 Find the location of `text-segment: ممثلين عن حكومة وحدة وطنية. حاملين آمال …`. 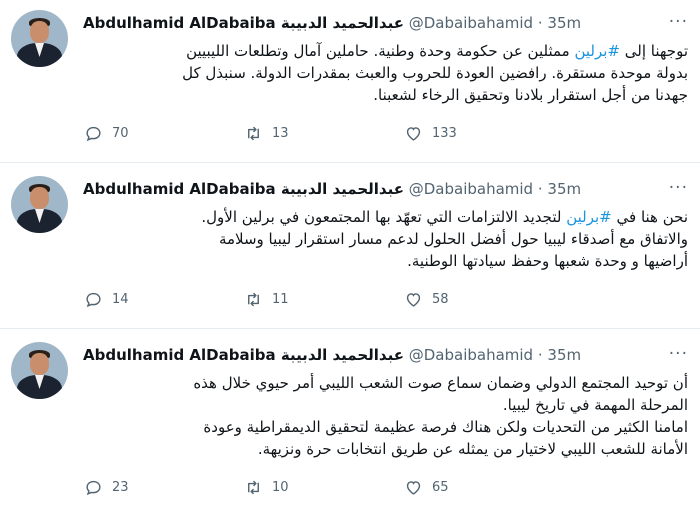

text-segment: ممثلين عن حكومة وحدة وطنية. حاملين آمال … is located at coordinates (380, 51).